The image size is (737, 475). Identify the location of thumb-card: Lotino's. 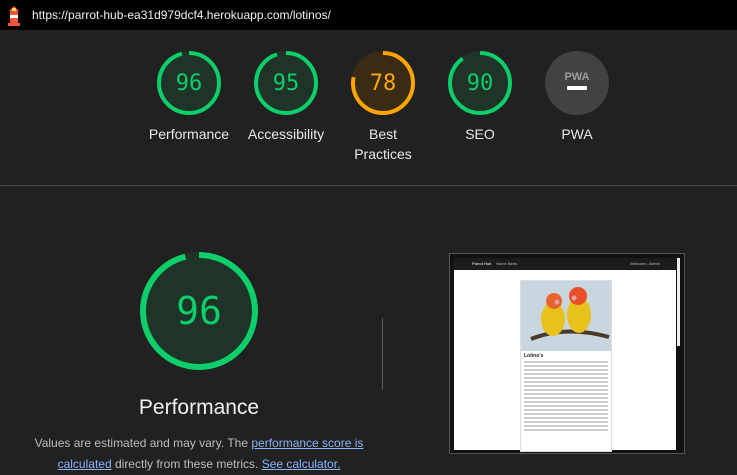
(566, 366).